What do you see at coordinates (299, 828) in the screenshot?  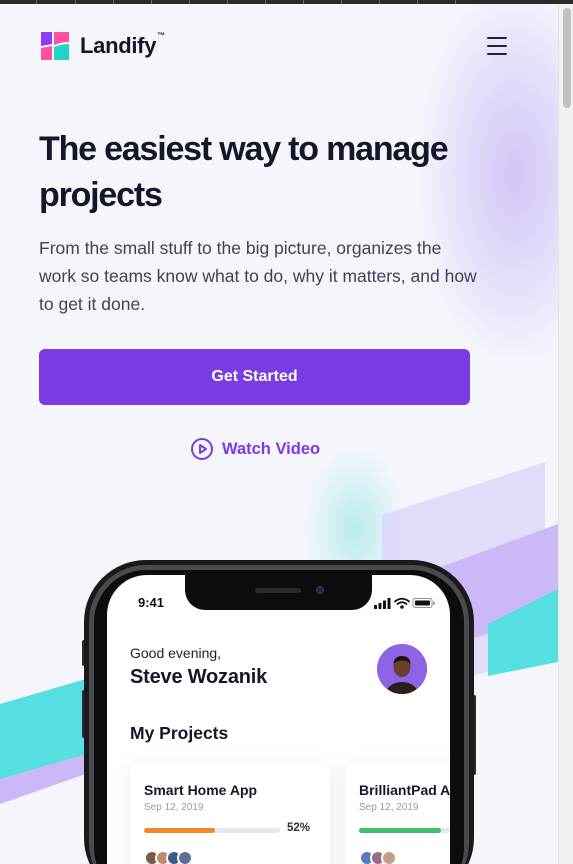 I see `progress-label: 52%` at bounding box center [299, 828].